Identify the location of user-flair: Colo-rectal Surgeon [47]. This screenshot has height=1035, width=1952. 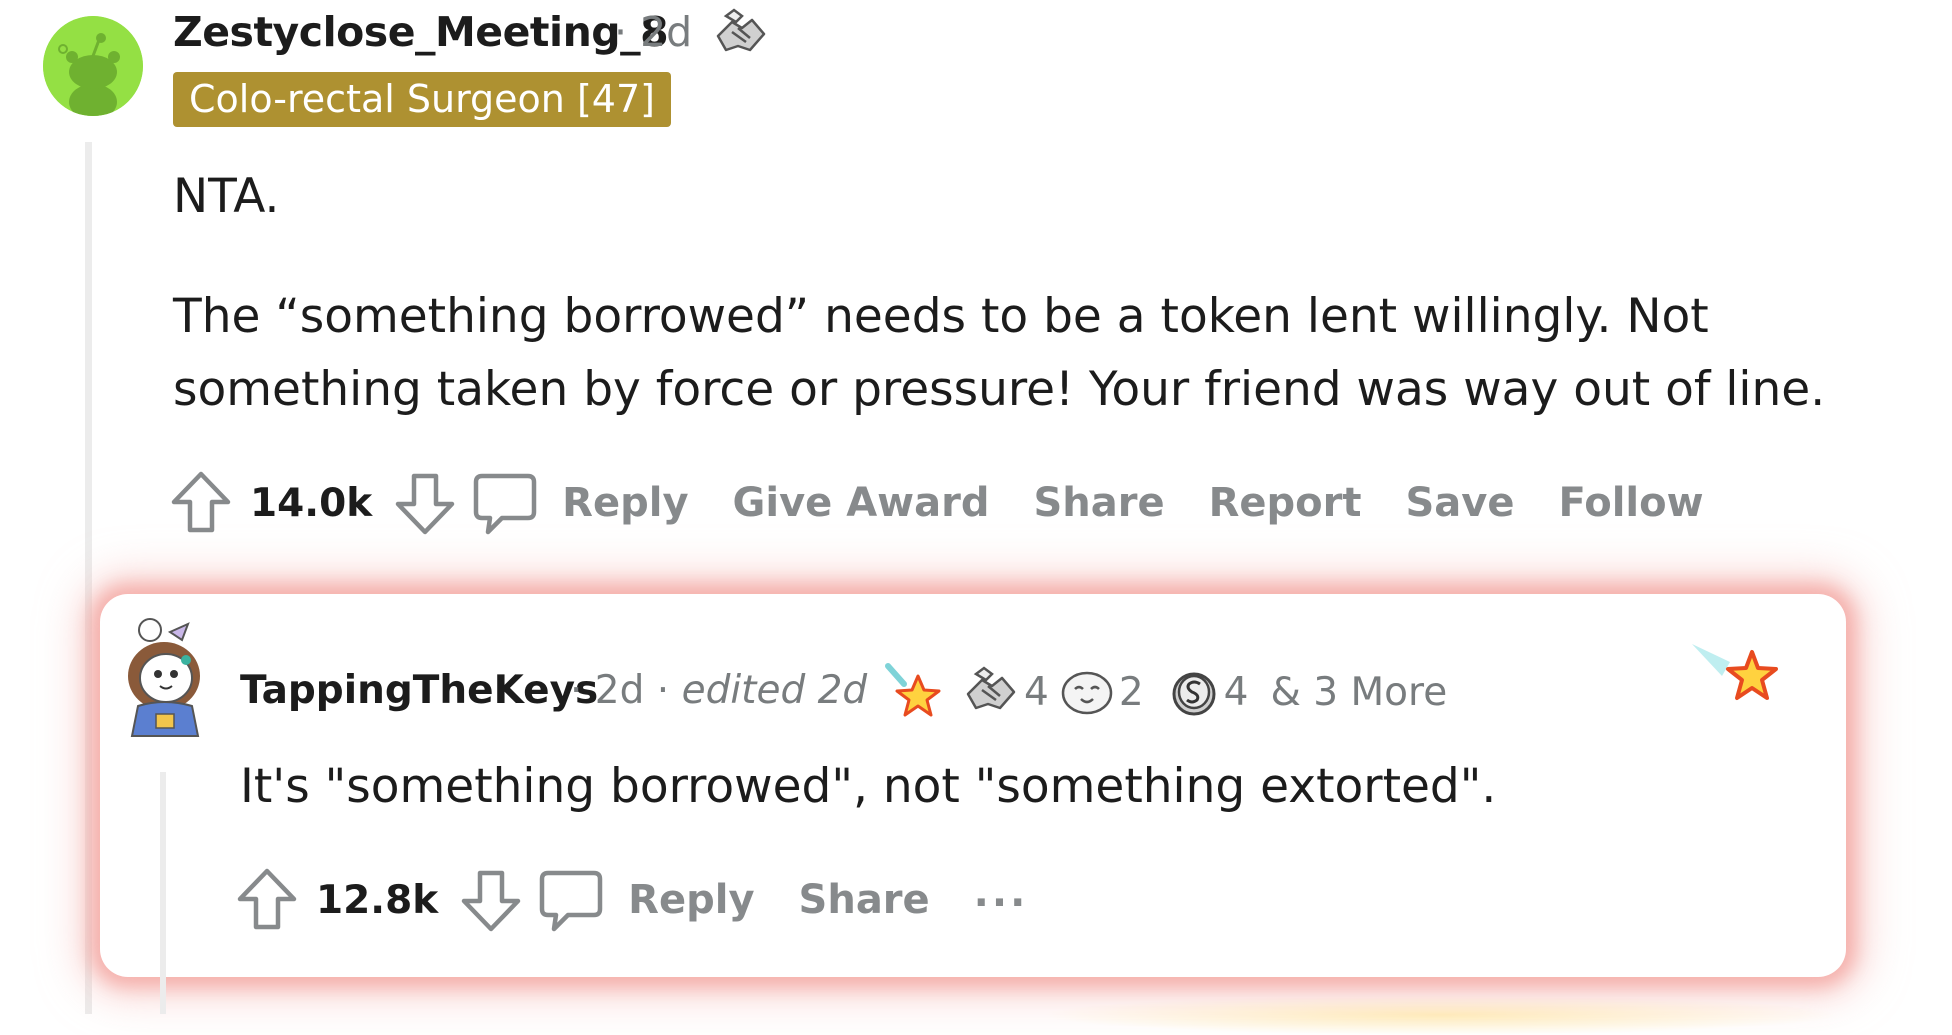
(422, 99).